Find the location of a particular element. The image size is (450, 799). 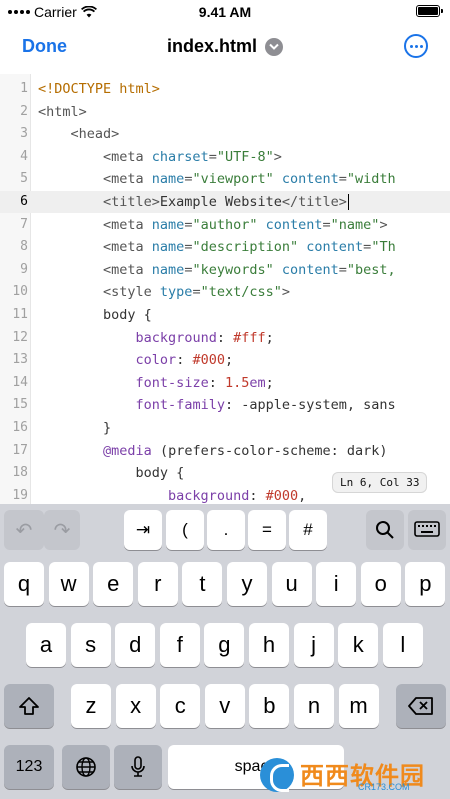

code-token: "best, is located at coordinates (371, 269).